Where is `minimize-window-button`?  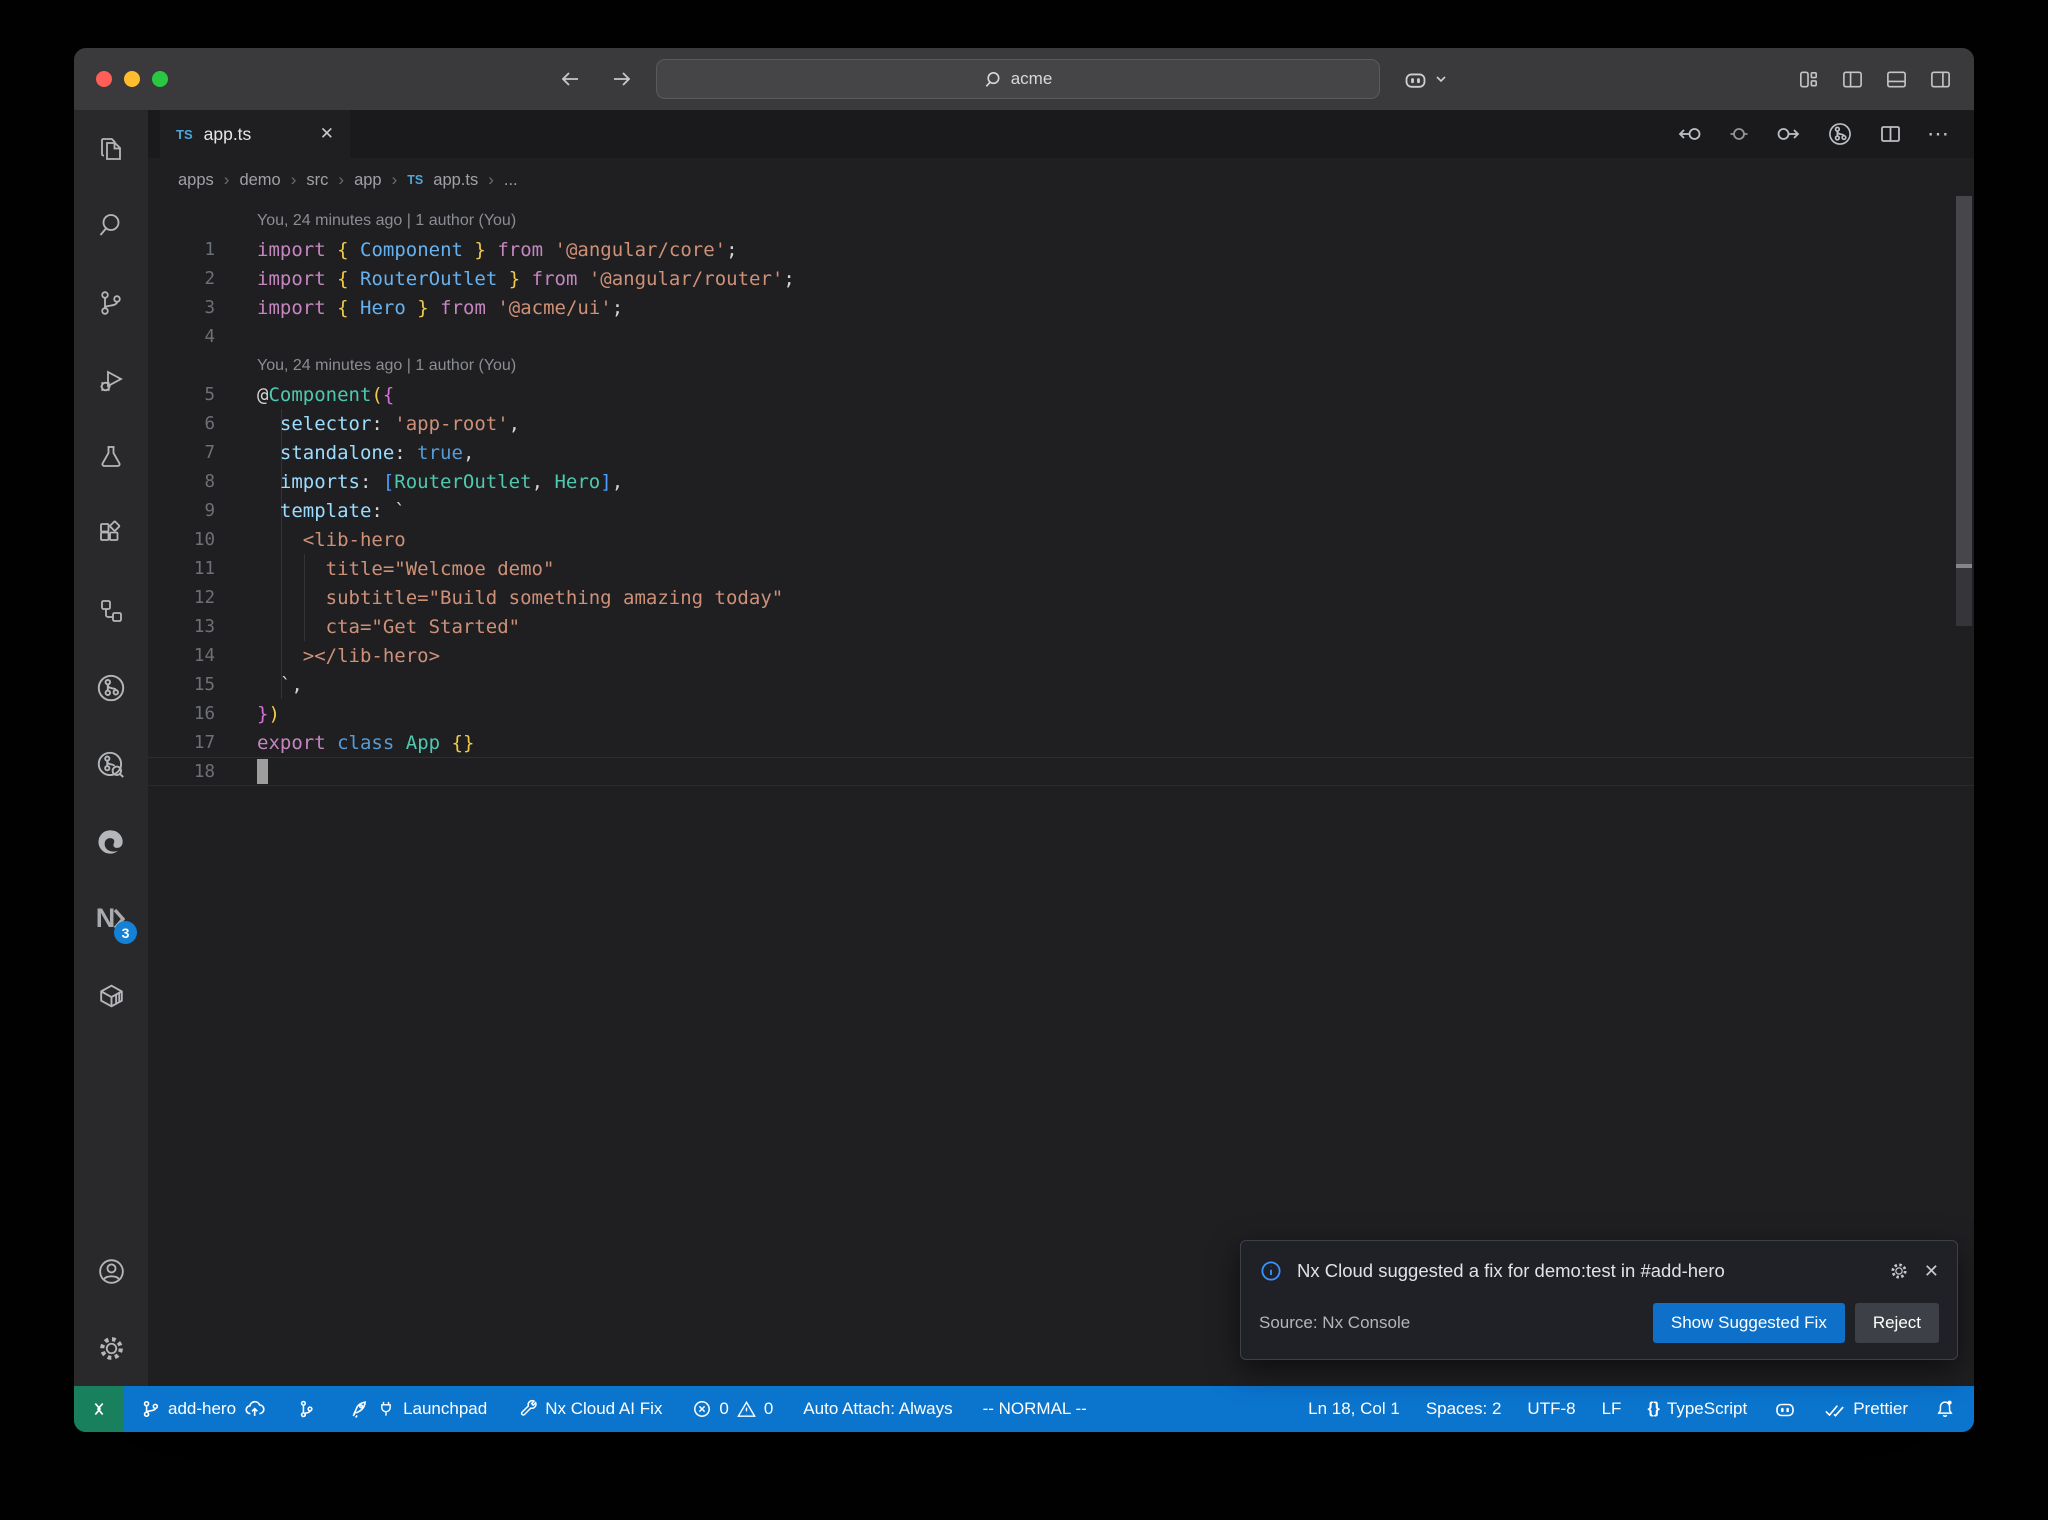
minimize-window-button is located at coordinates (132, 79).